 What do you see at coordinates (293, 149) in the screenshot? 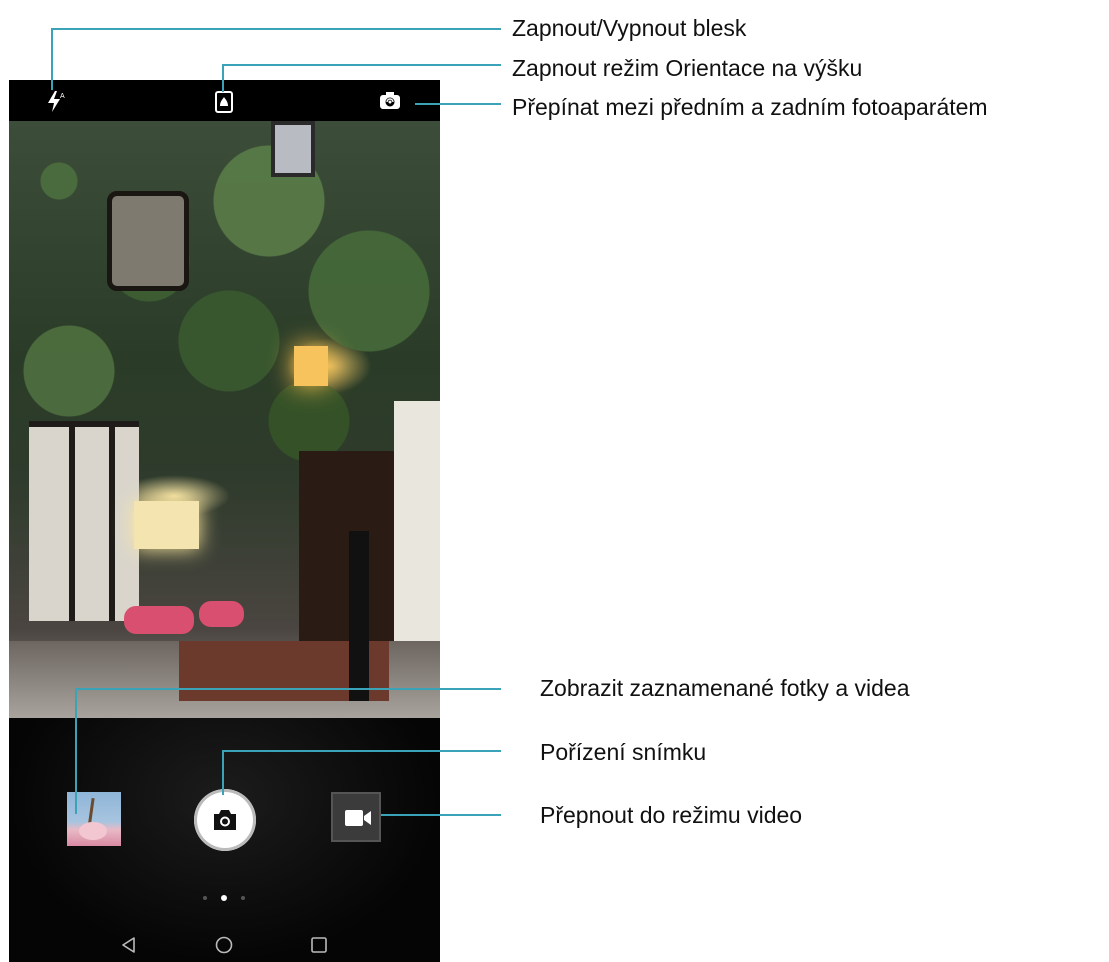
I see `viewfinder-window` at bounding box center [293, 149].